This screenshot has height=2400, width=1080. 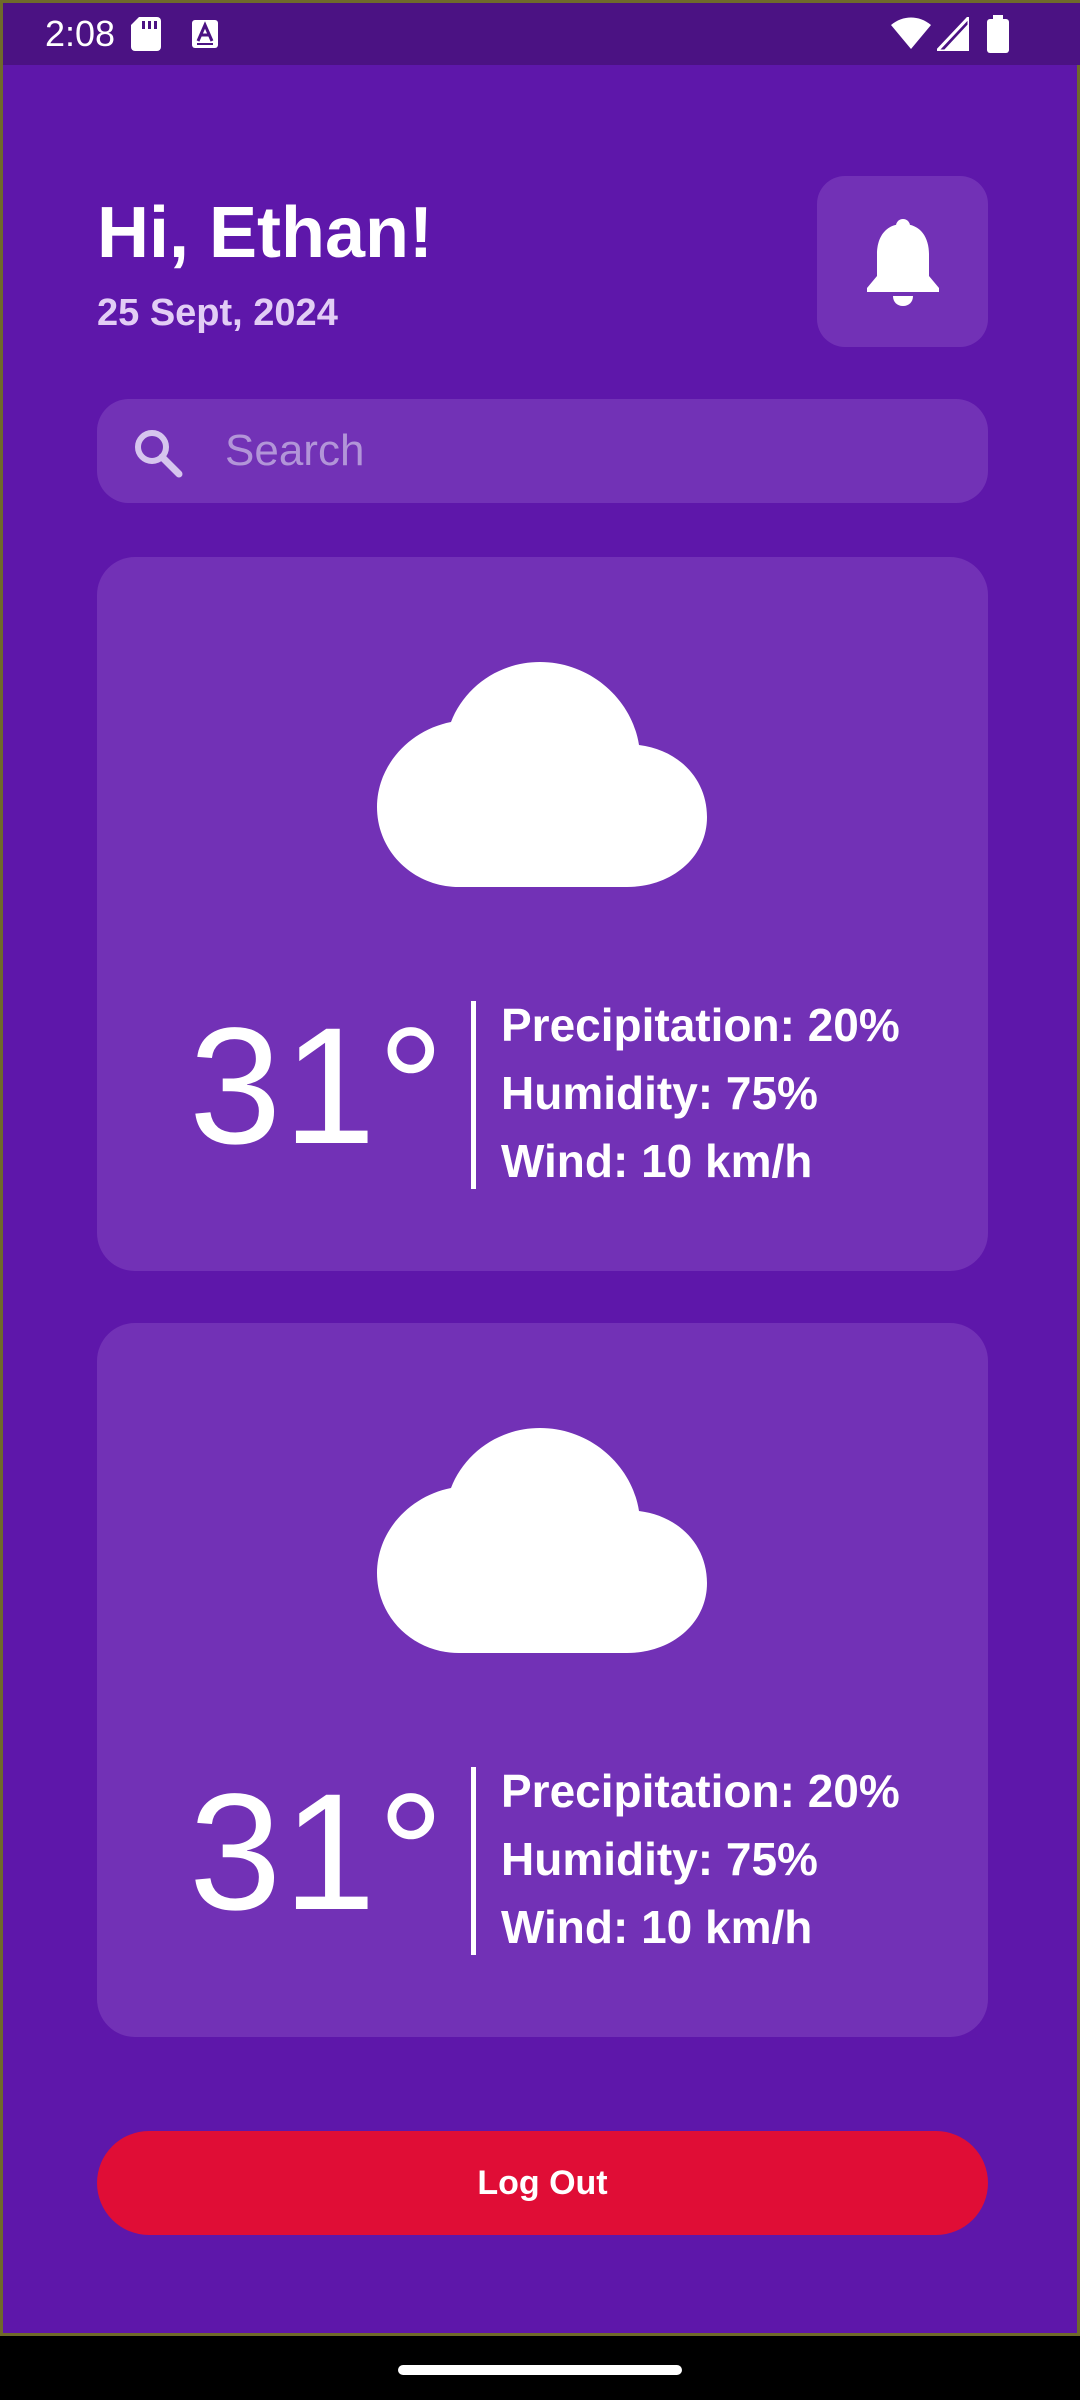 I want to click on wifi-icon, so click(x=911, y=33).